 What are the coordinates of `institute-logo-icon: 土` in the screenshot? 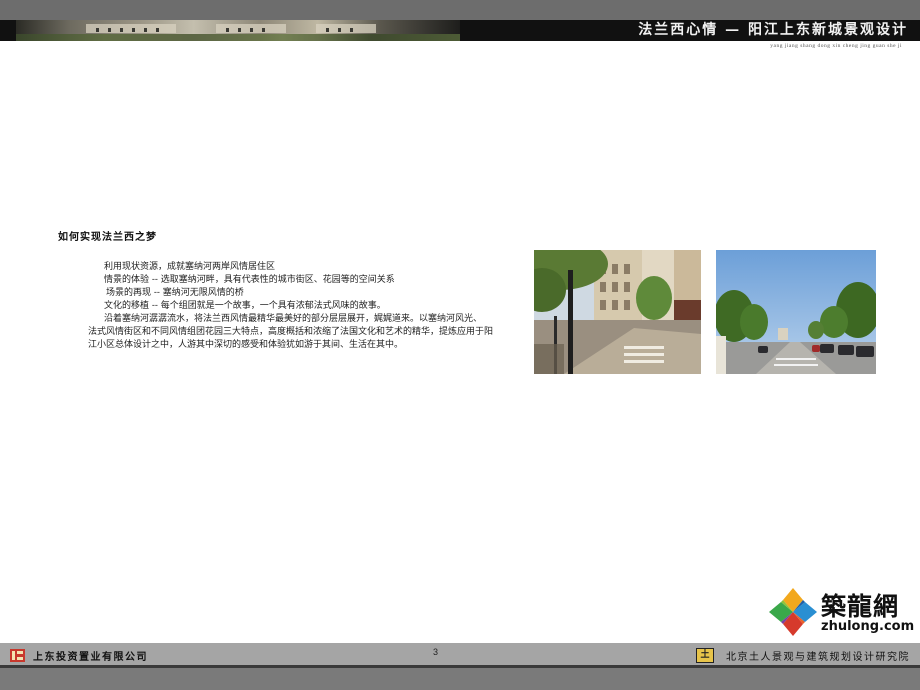 It's located at (705, 655).